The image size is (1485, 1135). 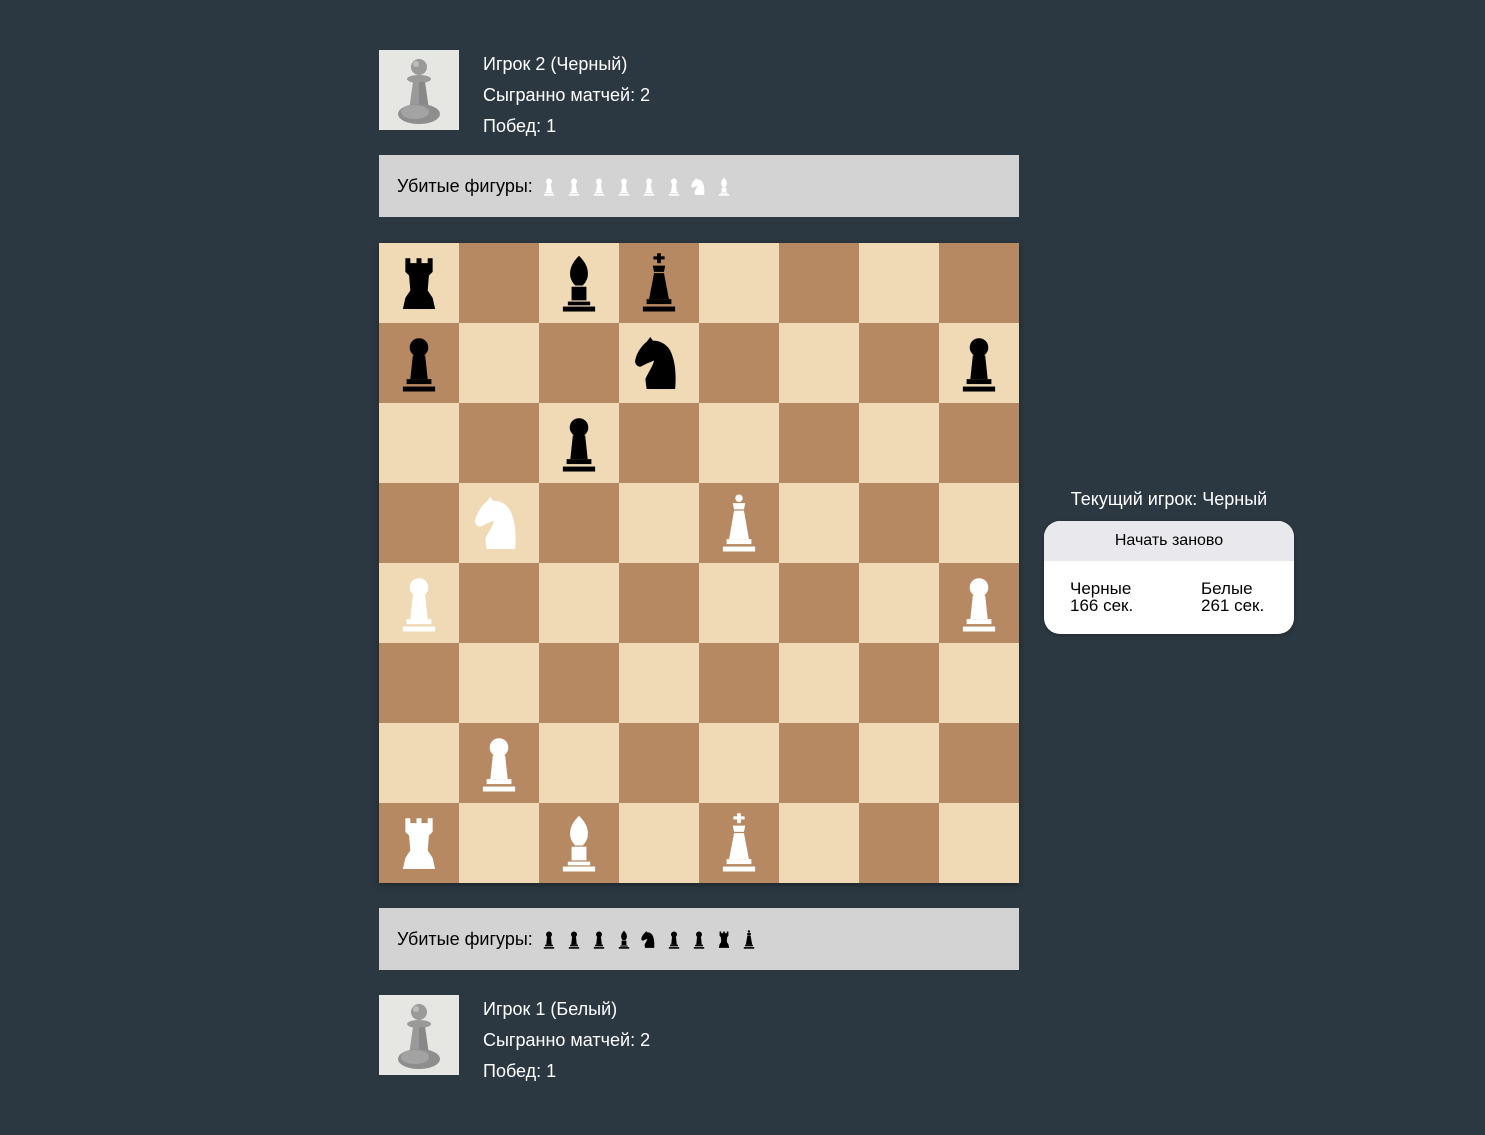 What do you see at coordinates (465, 938) in the screenshot?
I see `captured-label: Убитые фигуры:` at bounding box center [465, 938].